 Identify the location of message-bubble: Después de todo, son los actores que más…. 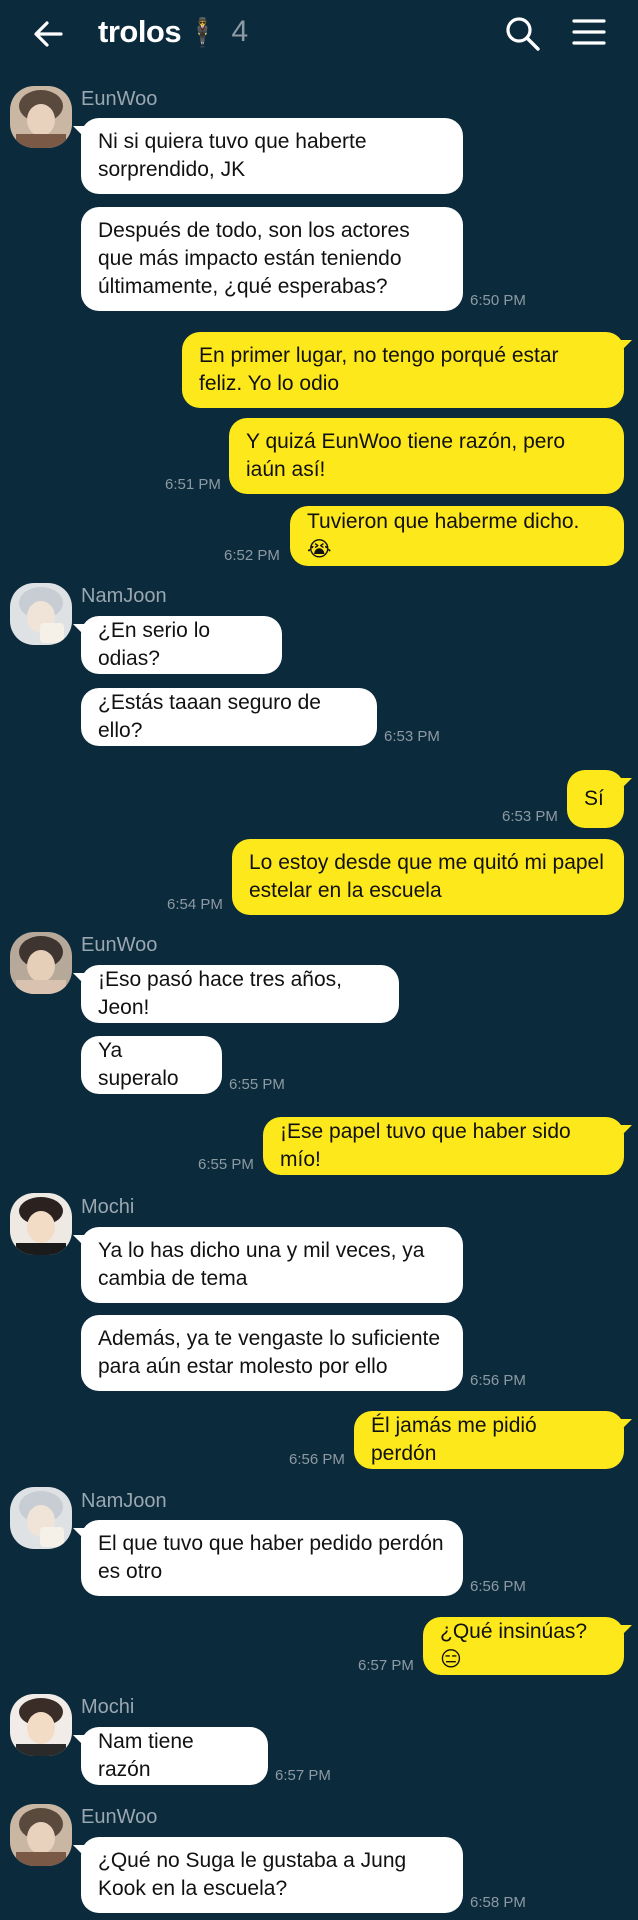
(272, 259).